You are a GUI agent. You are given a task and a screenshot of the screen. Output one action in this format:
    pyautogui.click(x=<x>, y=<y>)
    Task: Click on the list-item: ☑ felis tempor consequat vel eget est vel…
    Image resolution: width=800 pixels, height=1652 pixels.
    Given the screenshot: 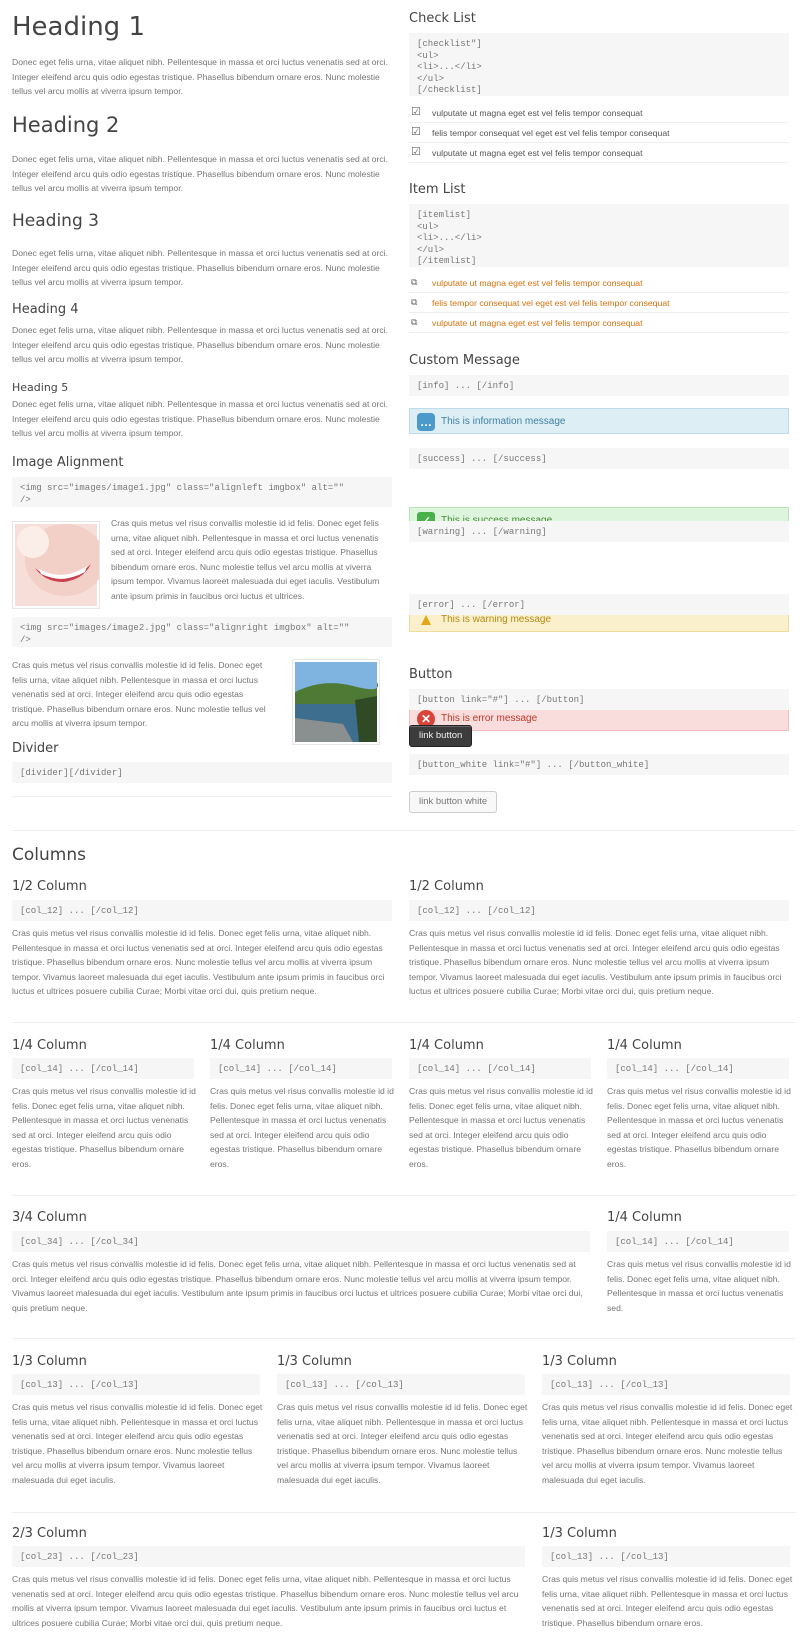 What is the action you would take?
    pyautogui.click(x=599, y=133)
    